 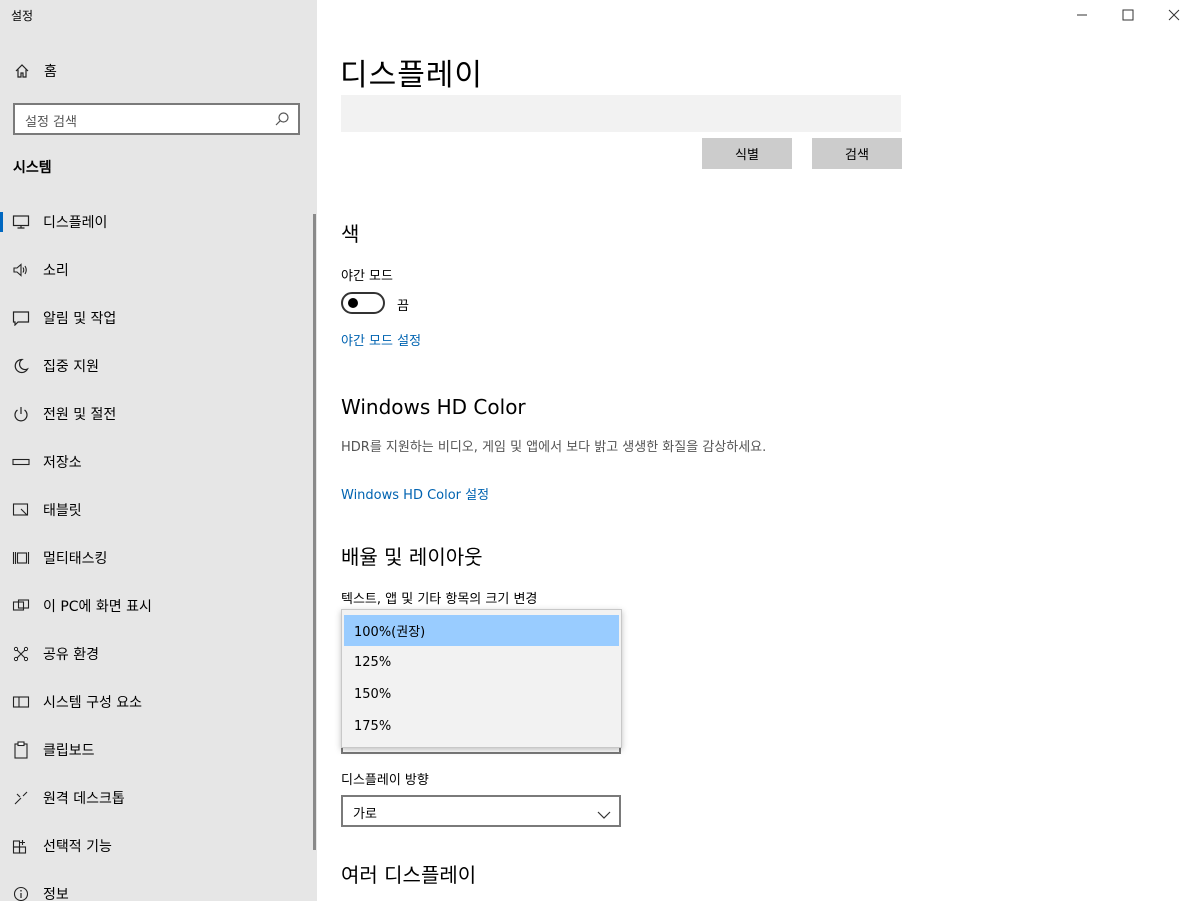 What do you see at coordinates (604, 812) in the screenshot?
I see `chevron-down-icon` at bounding box center [604, 812].